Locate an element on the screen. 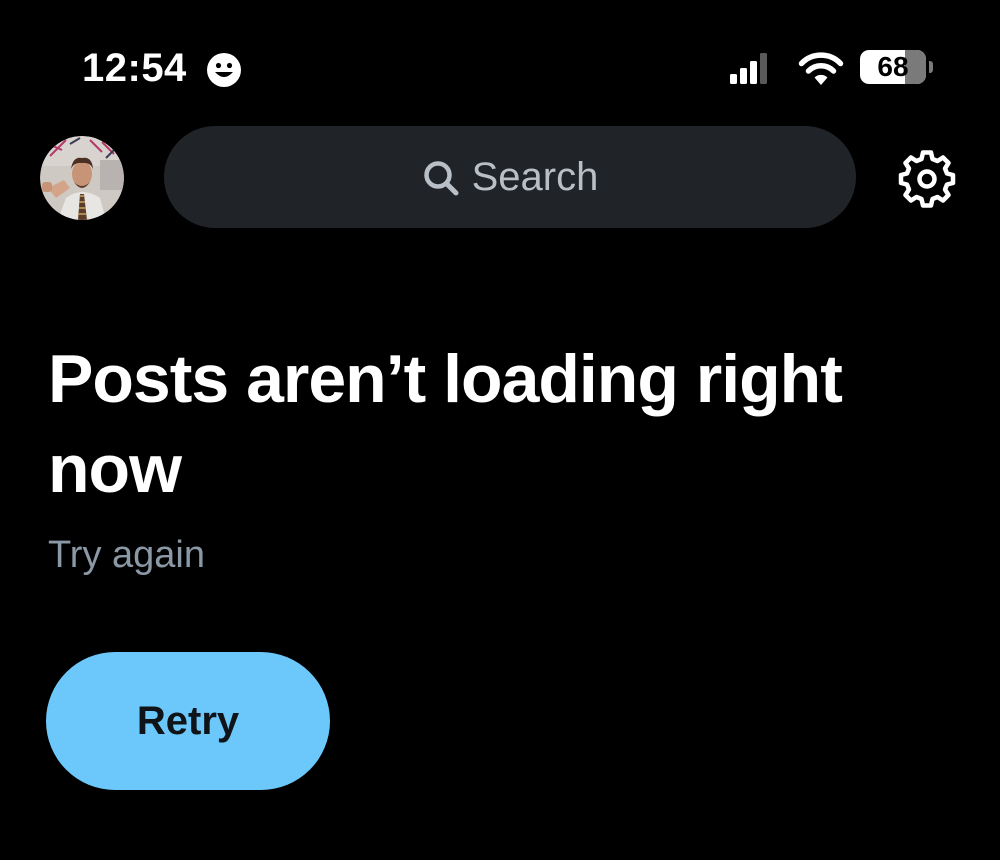 The image size is (1000, 860). gear-icon is located at coordinates (927, 179).